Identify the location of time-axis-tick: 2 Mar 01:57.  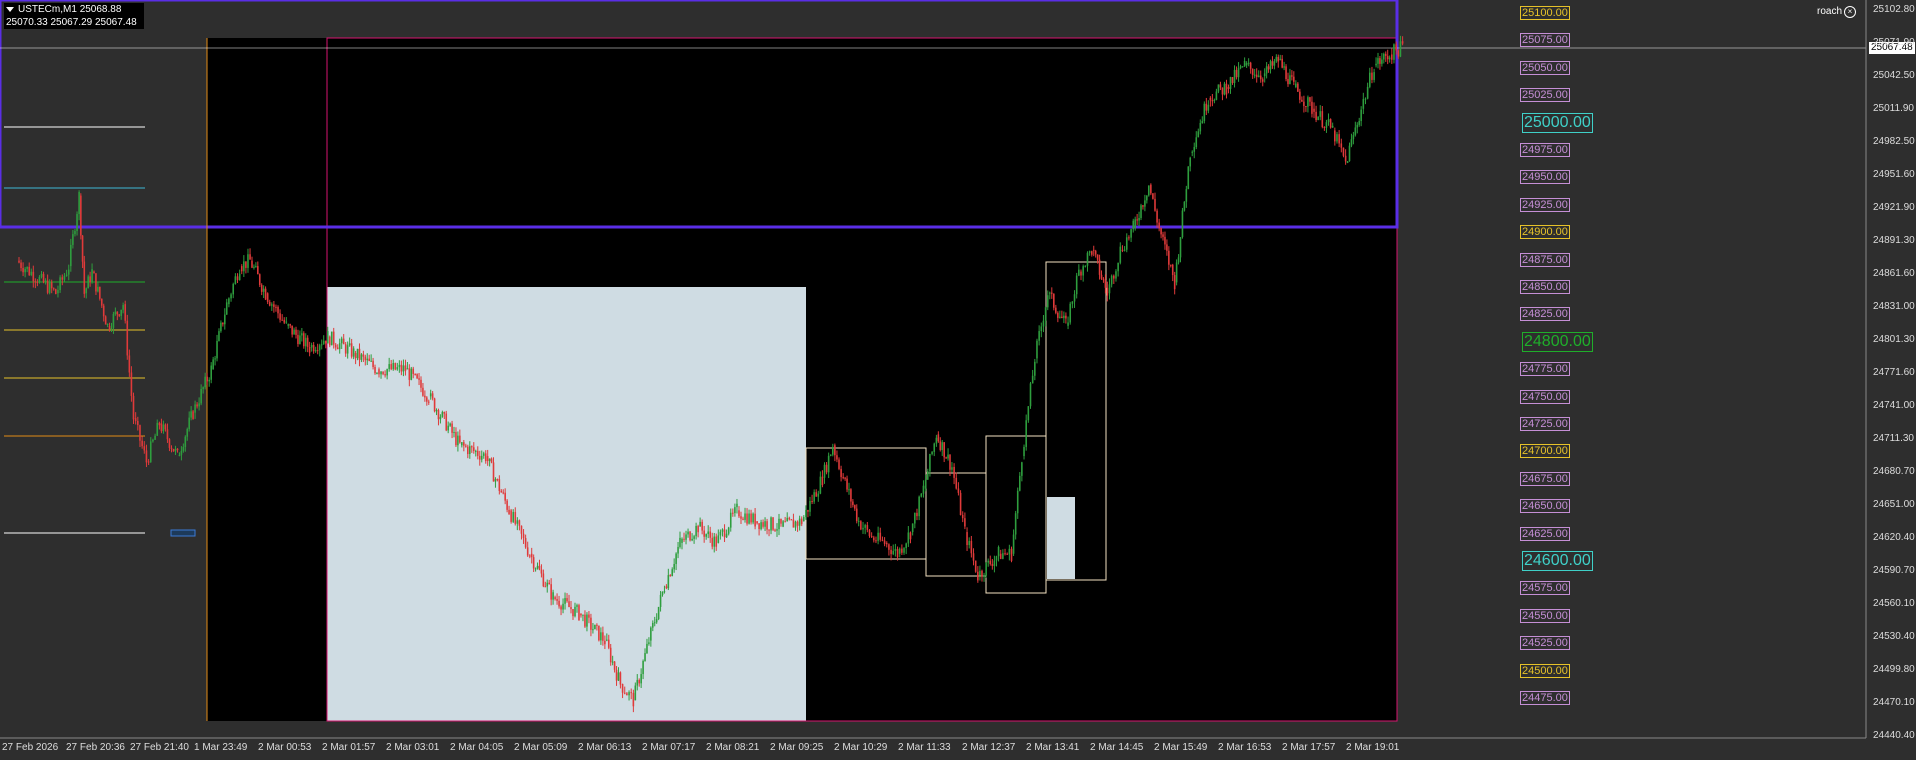
(349, 747).